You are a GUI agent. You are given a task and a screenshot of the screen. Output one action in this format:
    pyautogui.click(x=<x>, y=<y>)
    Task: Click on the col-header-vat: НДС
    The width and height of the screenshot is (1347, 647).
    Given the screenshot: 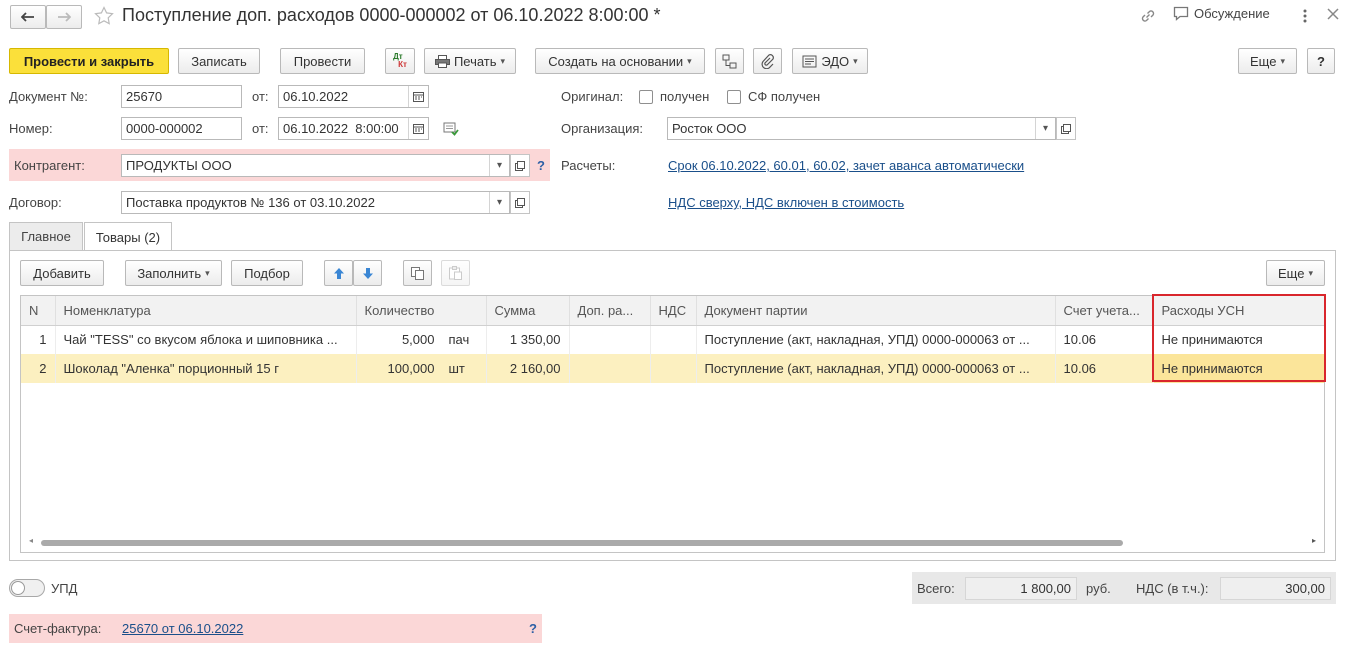 What is the action you would take?
    pyautogui.click(x=673, y=311)
    